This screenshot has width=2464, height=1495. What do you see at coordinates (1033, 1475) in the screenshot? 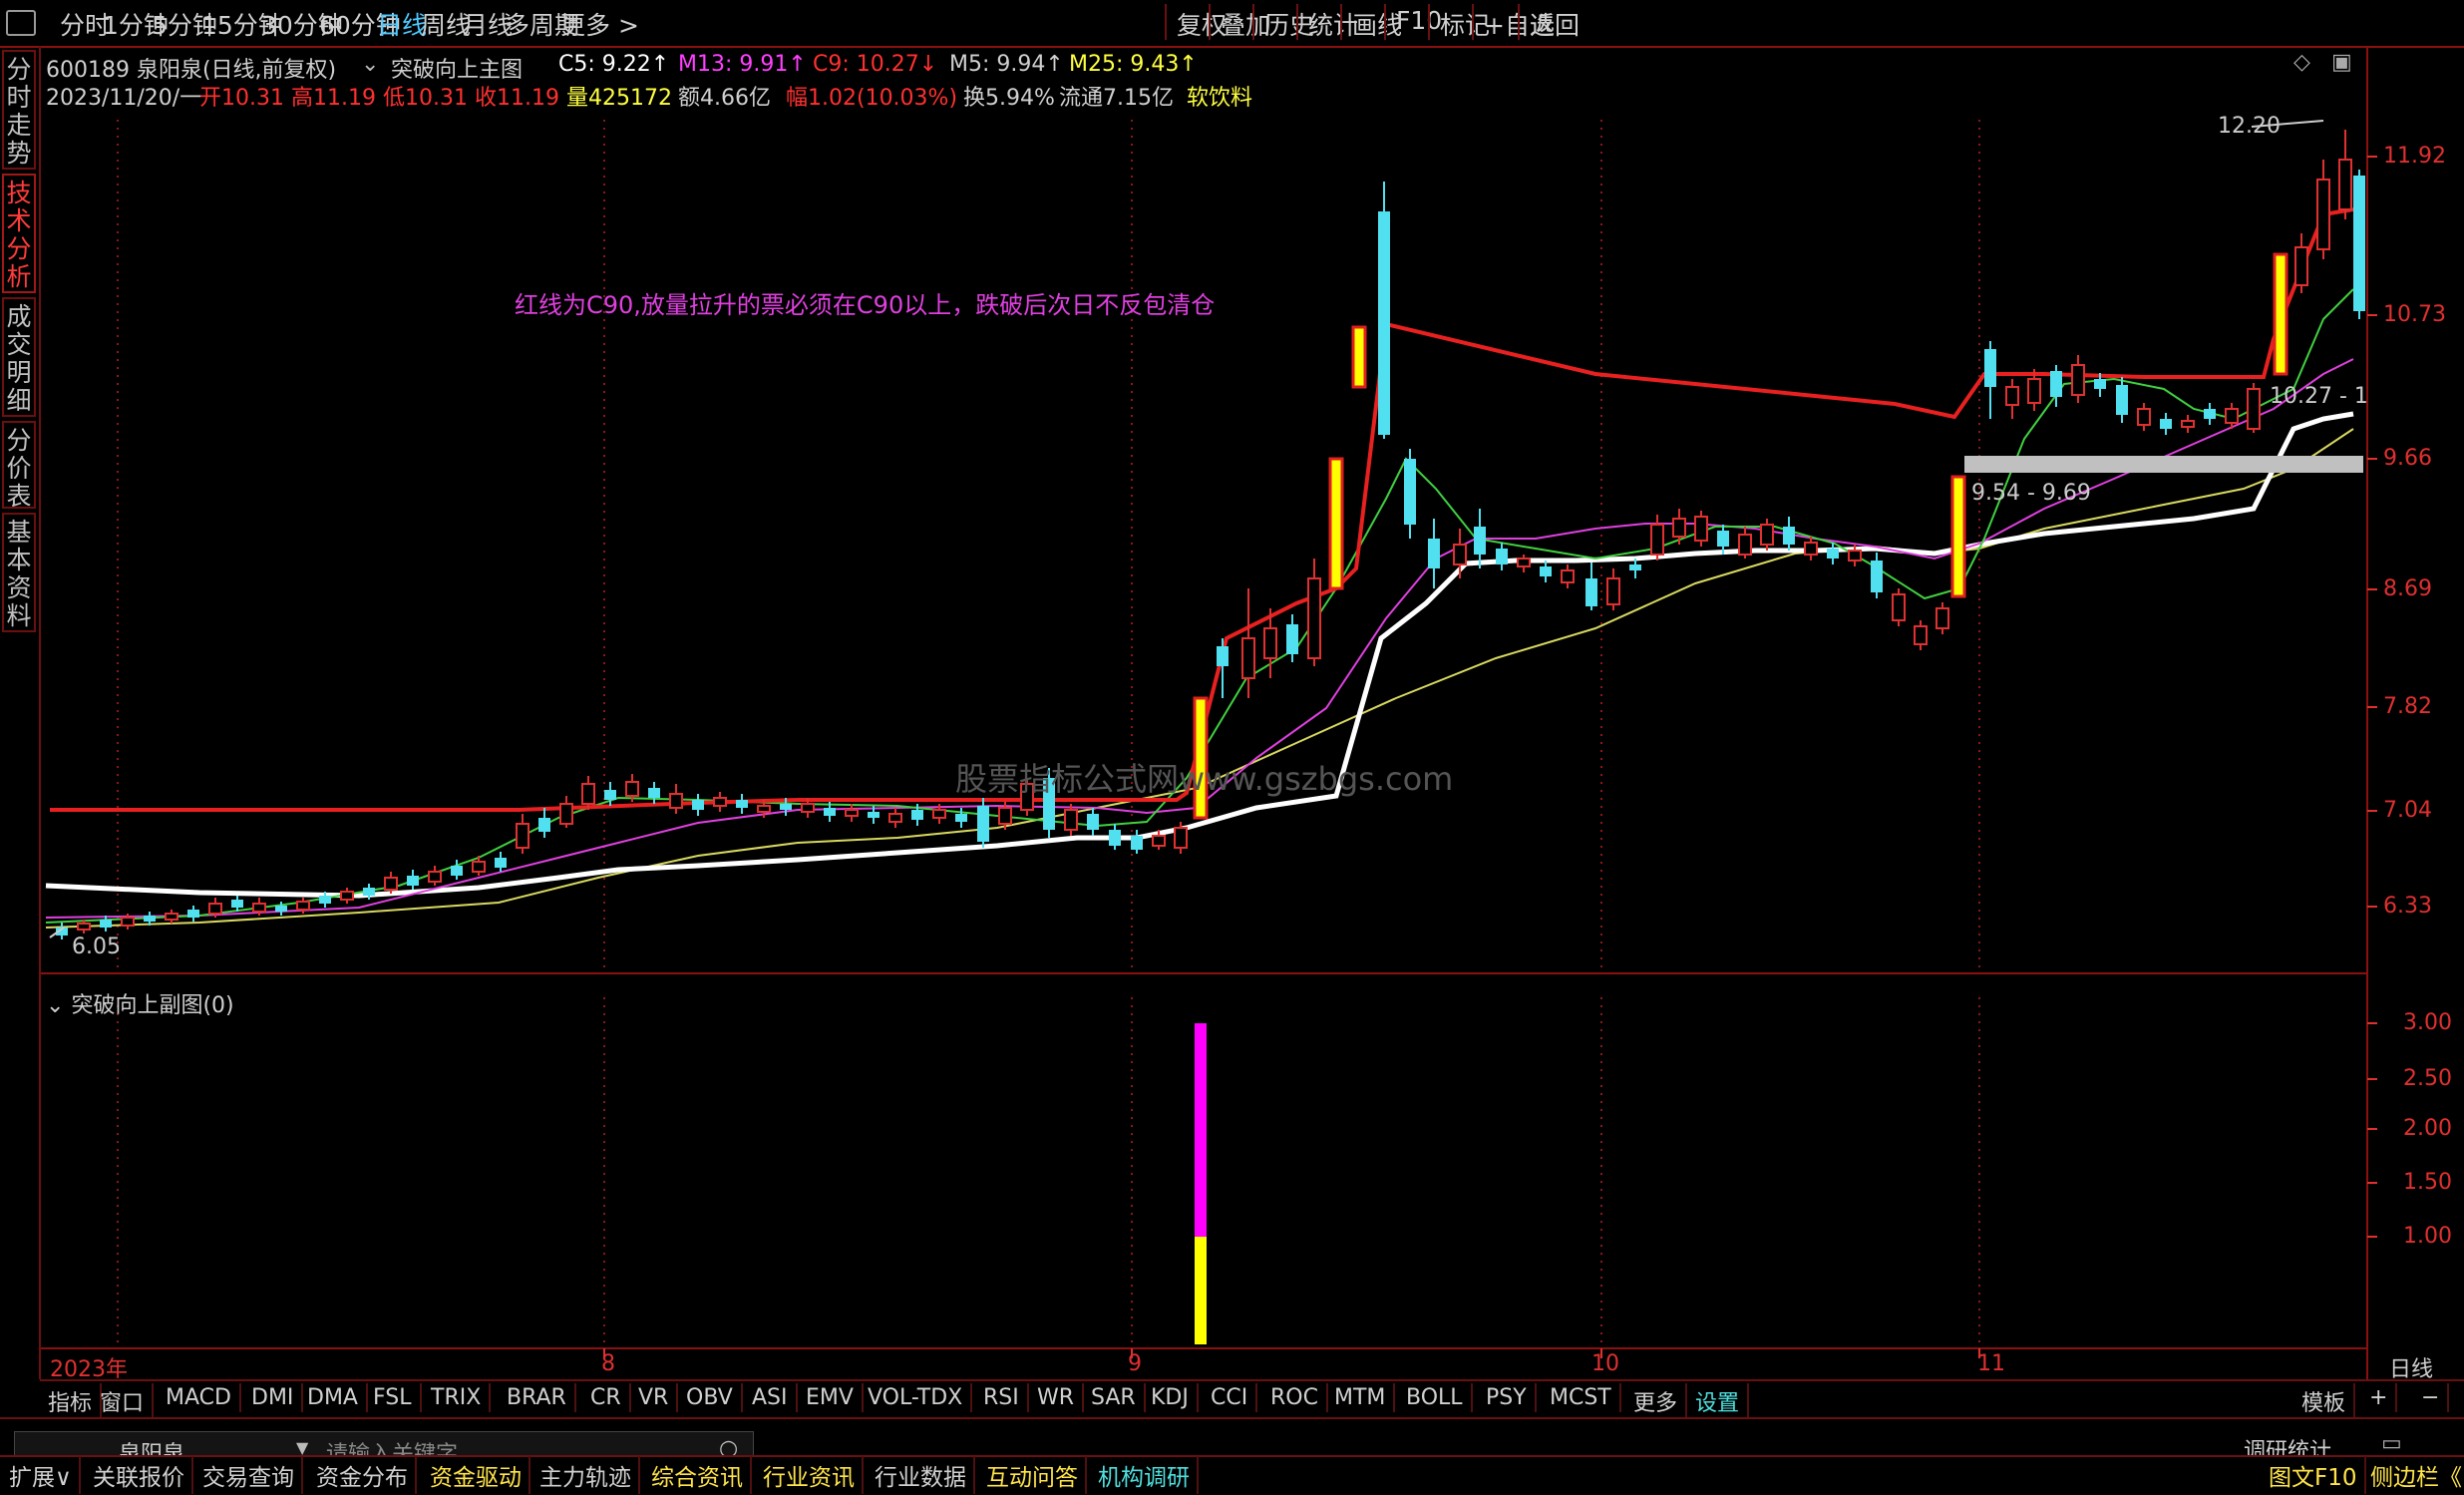
I see `bottom-qa: 互动问答` at bounding box center [1033, 1475].